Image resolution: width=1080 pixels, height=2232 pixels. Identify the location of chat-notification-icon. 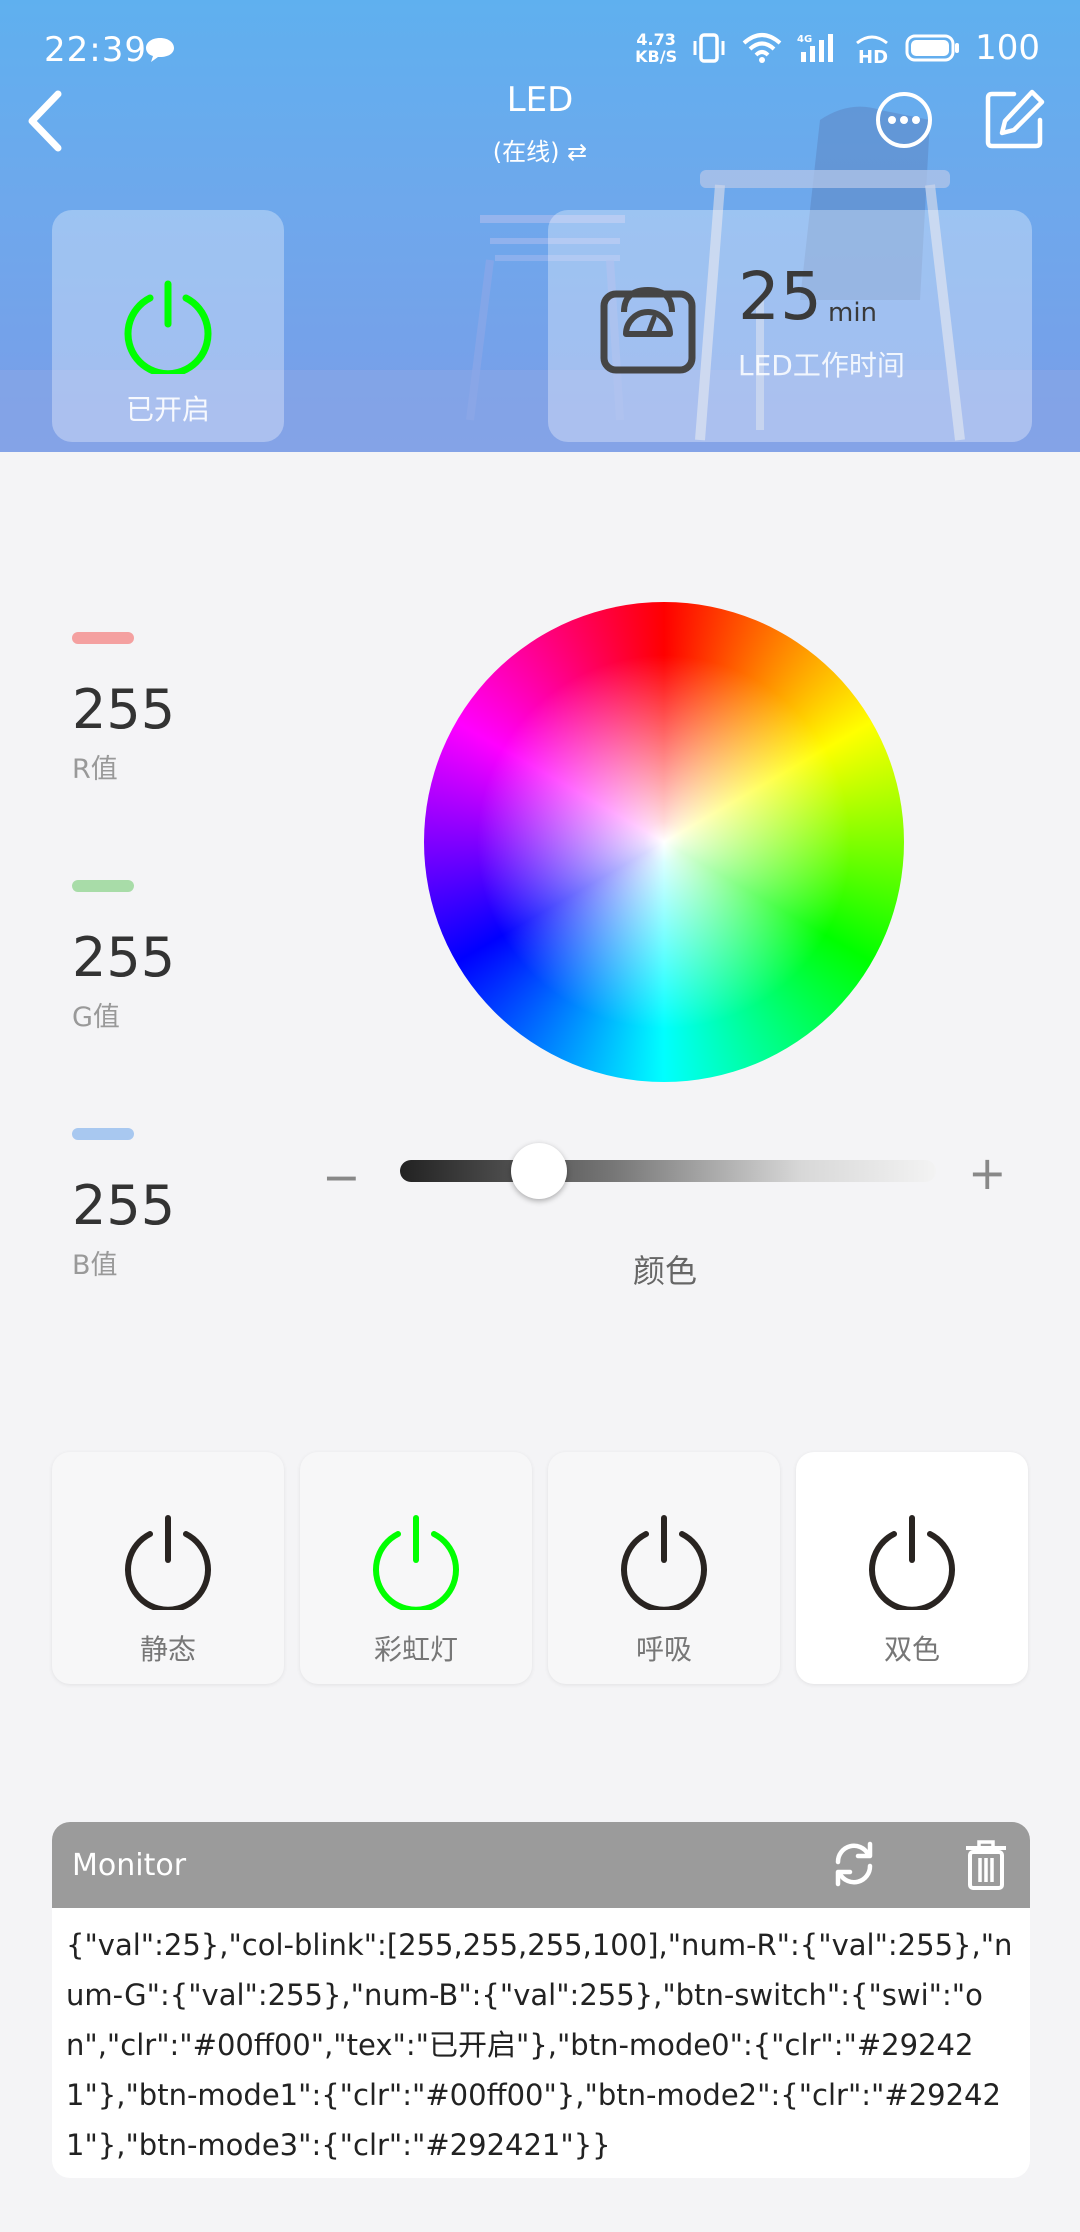
(160, 50).